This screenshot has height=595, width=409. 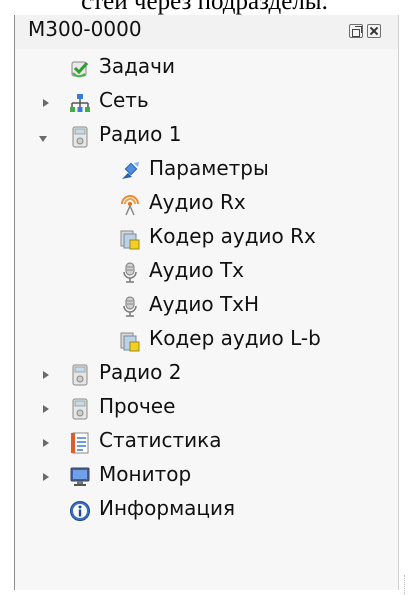 What do you see at coordinates (80, 443) in the screenshot?
I see `statistics-icon` at bounding box center [80, 443].